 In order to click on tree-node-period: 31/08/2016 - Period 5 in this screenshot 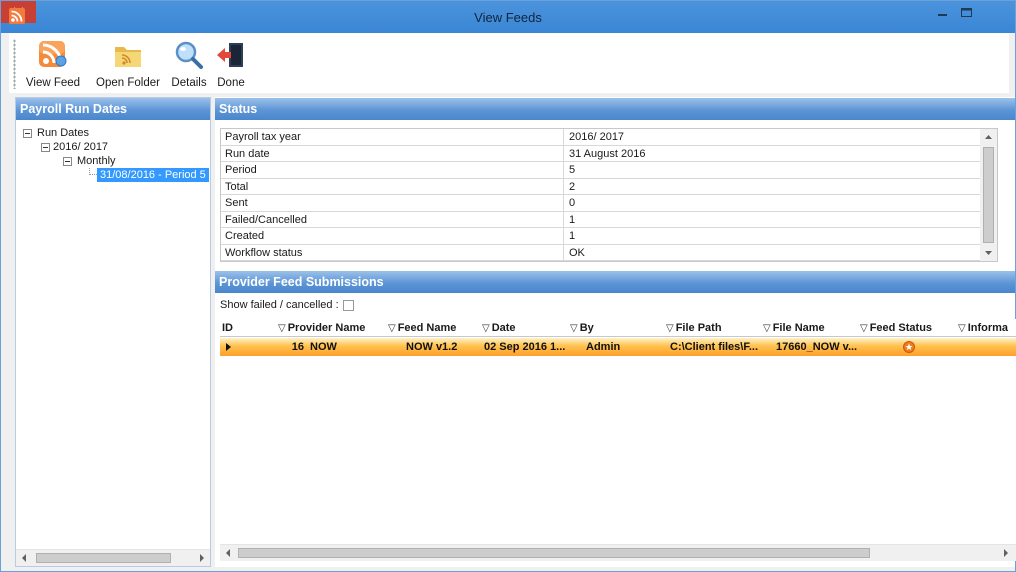, I will do `click(115, 175)`.